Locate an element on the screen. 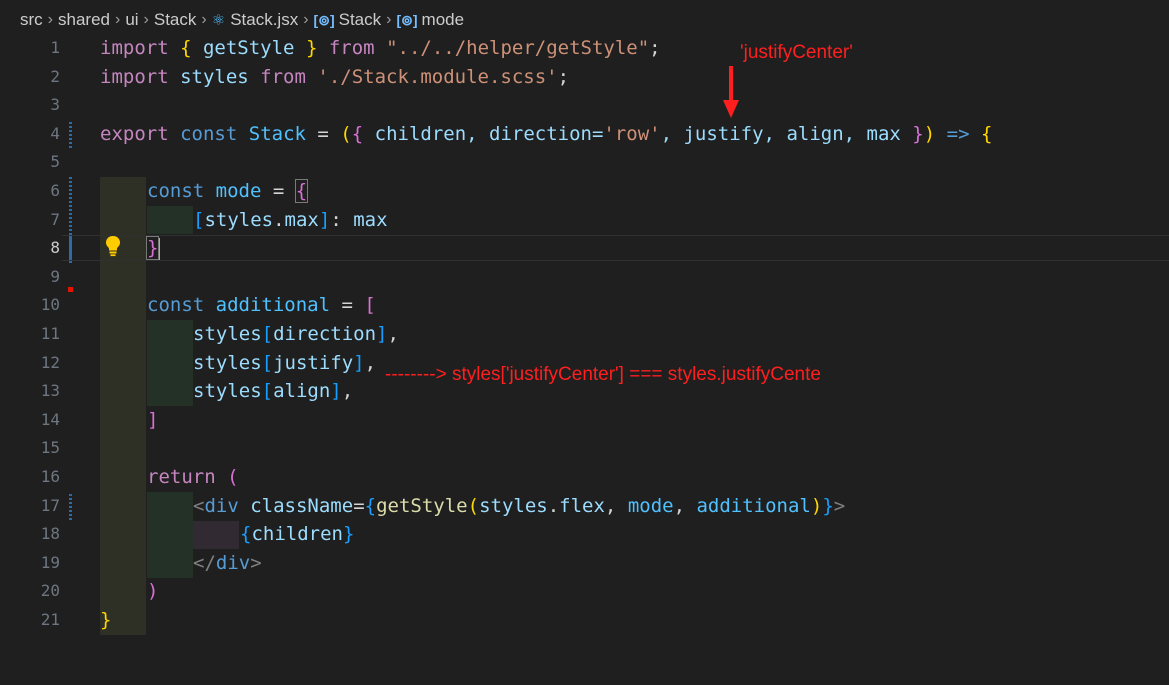  code-text: </div> is located at coordinates (227, 562).